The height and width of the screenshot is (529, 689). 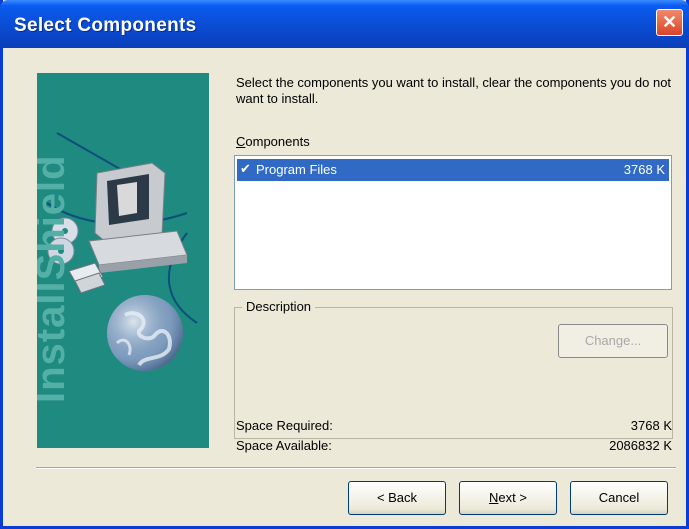 What do you see at coordinates (454, 425) in the screenshot?
I see `space-required-row: Space Required: 3768 K` at bounding box center [454, 425].